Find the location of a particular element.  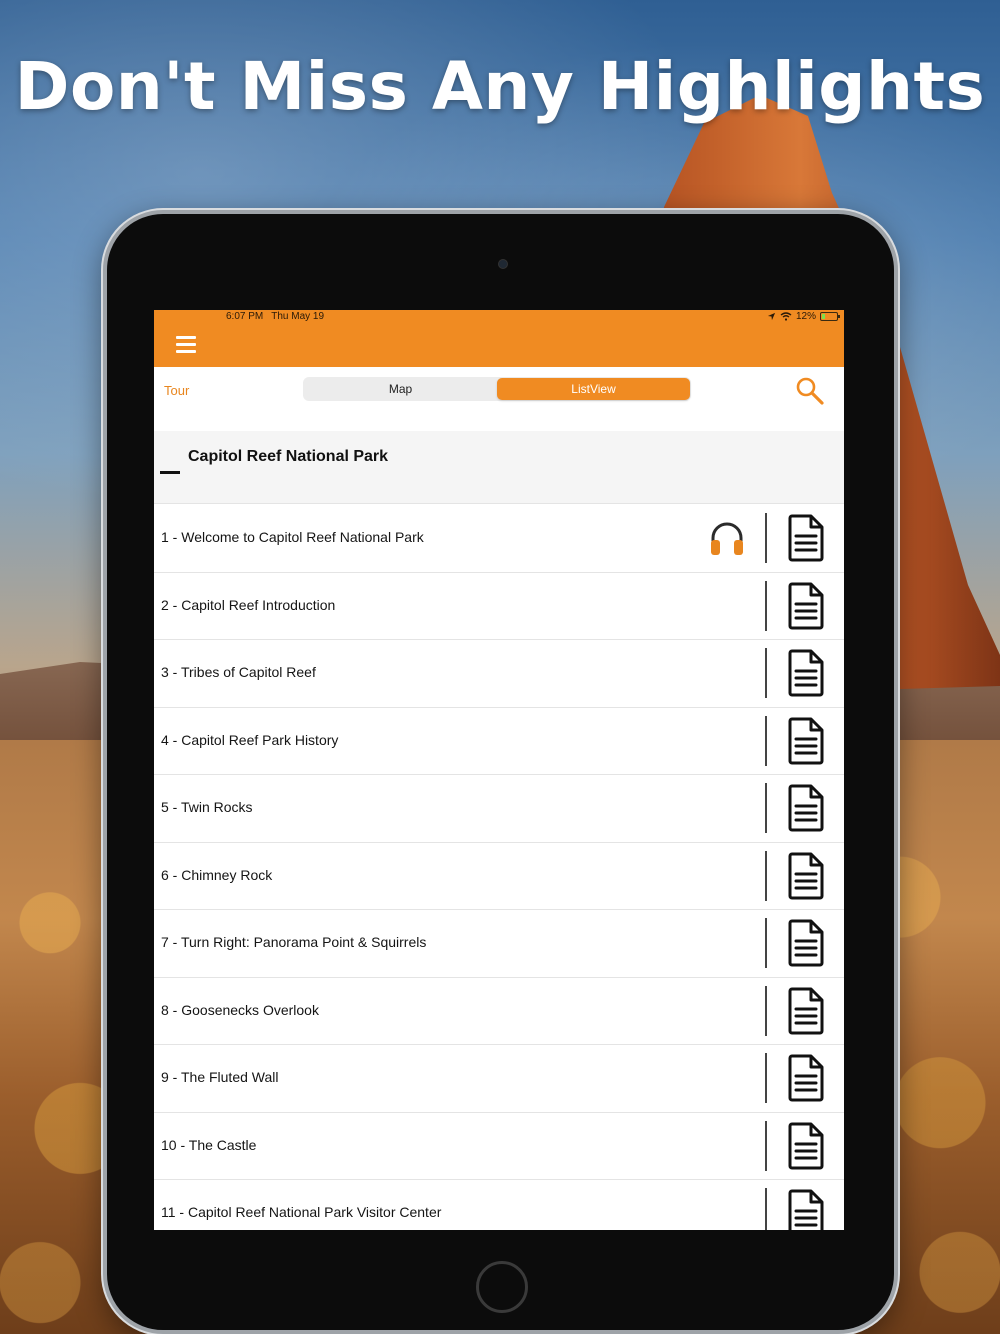

stop-label: 8 - Goosenecks Overlook is located at coordinates (240, 1009).